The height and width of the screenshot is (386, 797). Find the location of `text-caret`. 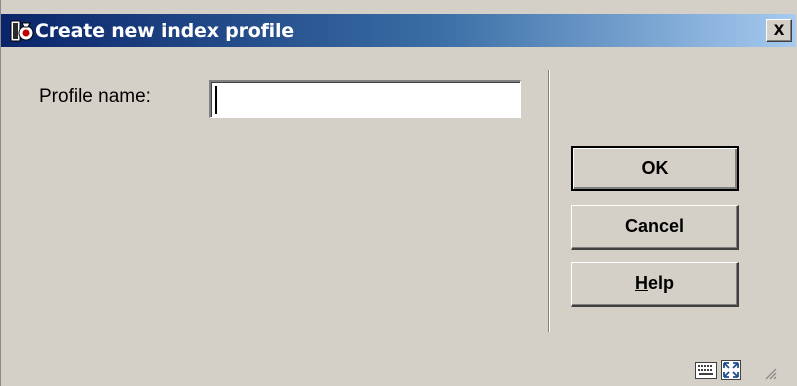

text-caret is located at coordinates (216, 100).